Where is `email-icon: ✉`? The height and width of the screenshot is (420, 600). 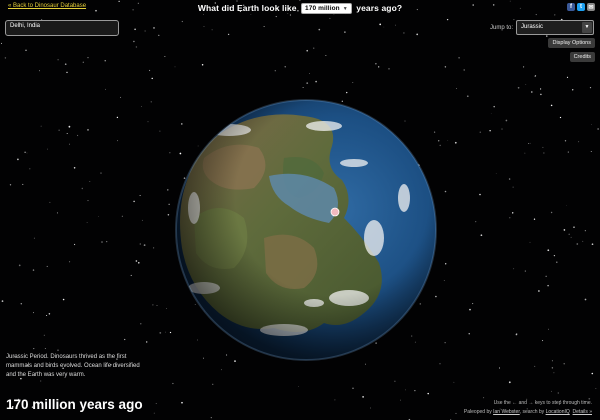 email-icon: ✉ is located at coordinates (591, 7).